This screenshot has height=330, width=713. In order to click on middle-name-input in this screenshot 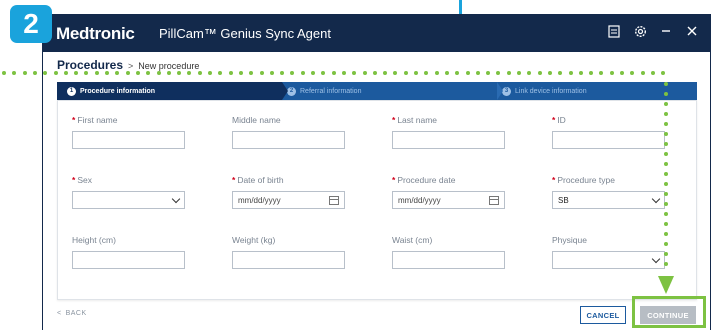, I will do `click(288, 140)`.